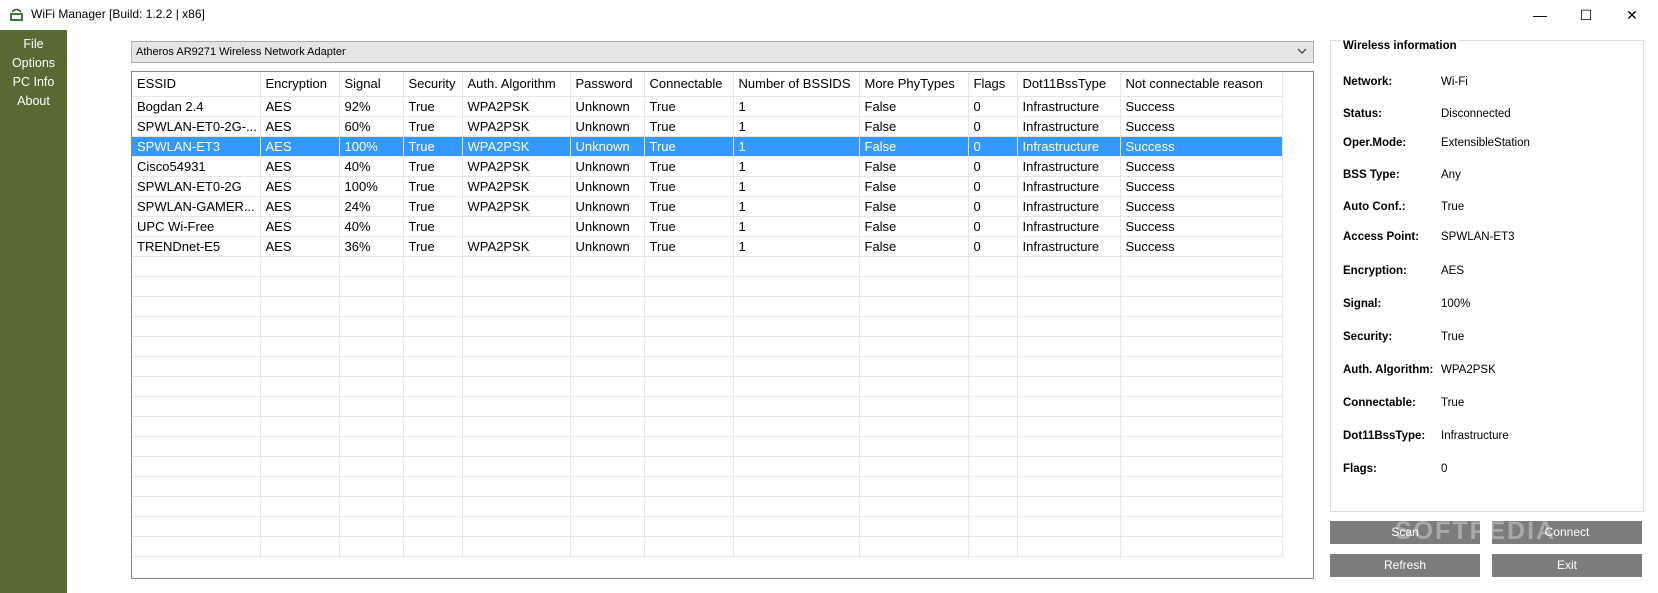 The image size is (1658, 593). I want to click on column-header: Encryption, so click(300, 84).